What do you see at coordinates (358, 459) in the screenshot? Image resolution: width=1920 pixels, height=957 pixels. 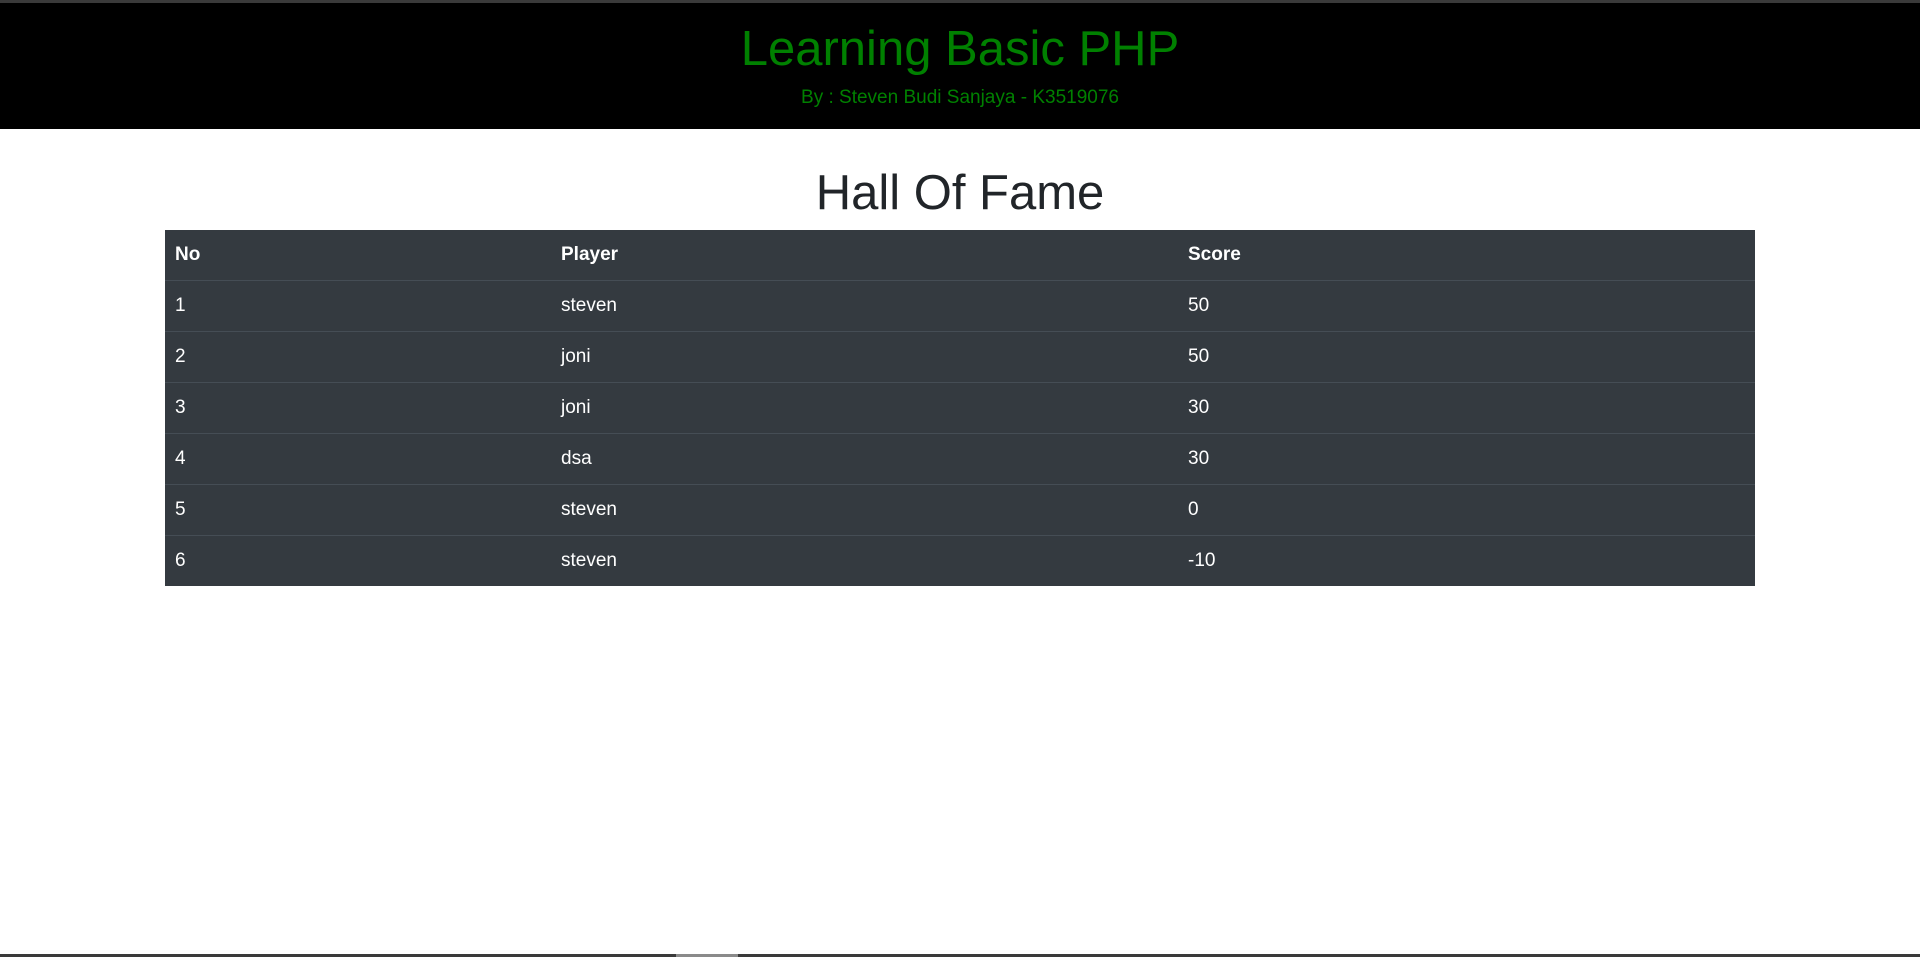 I see `cell-no: 4` at bounding box center [358, 459].